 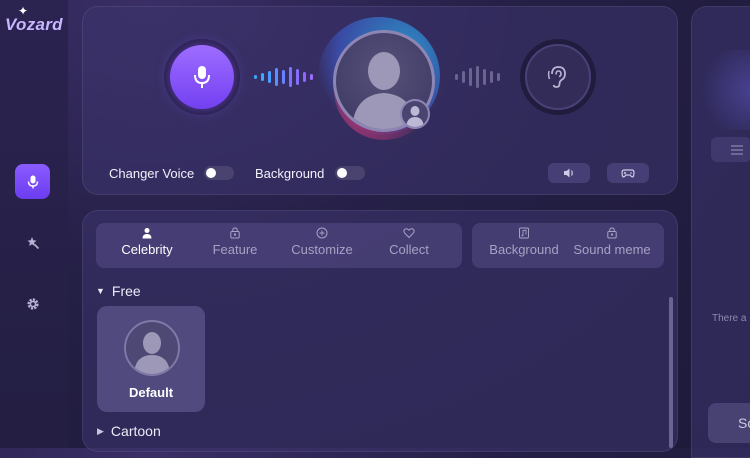 What do you see at coordinates (612, 249) in the screenshot?
I see `tab-label: Sound meme` at bounding box center [612, 249].